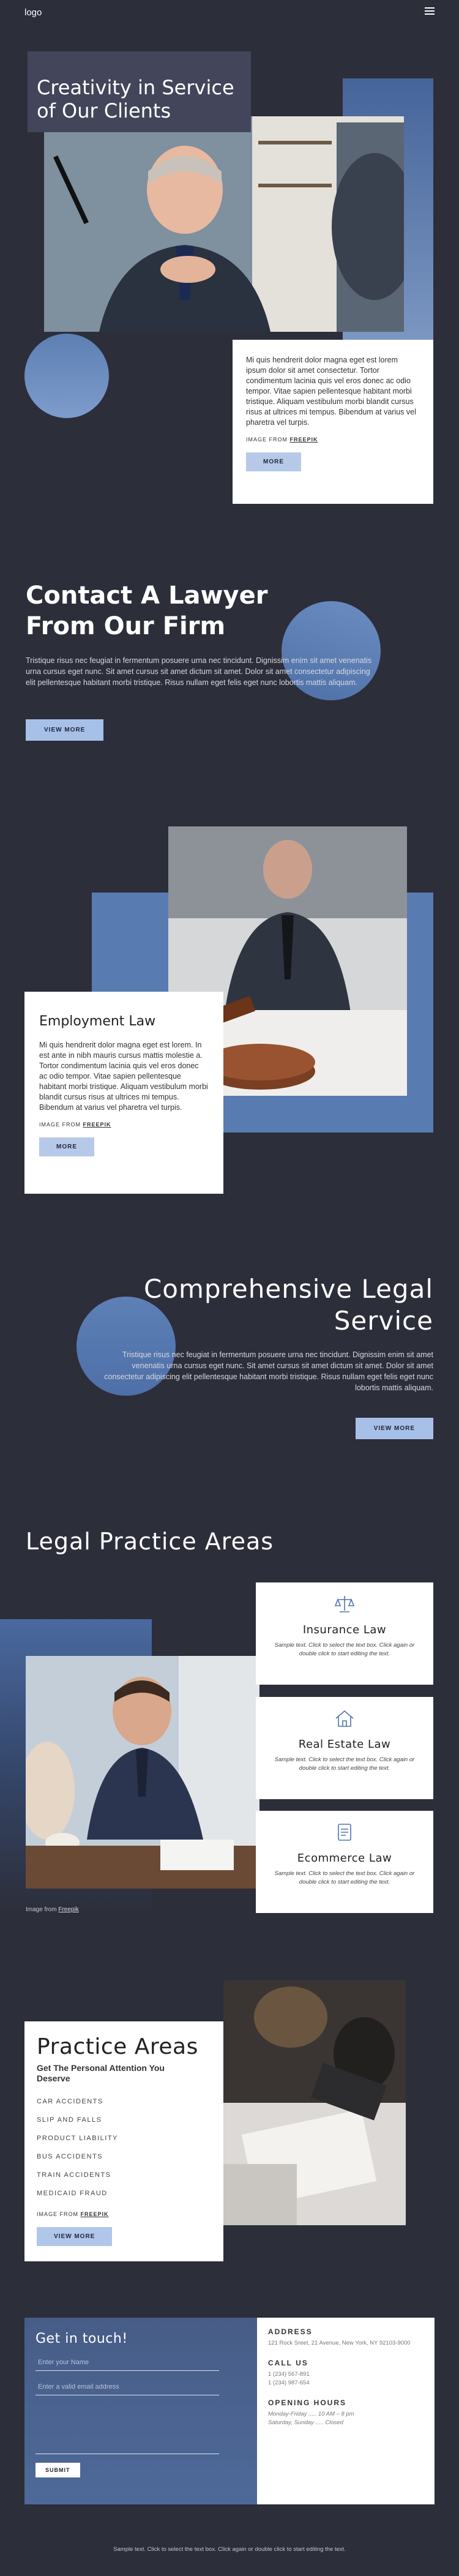 Image resolution: width=459 pixels, height=2576 pixels. Describe the element at coordinates (344, 1719) in the screenshot. I see `house-icon` at that location.